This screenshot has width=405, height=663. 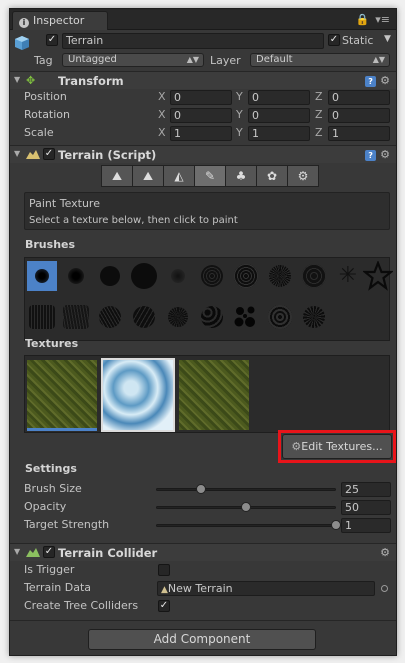 I want to click on brush-sparkle: ✳, so click(x=348, y=276).